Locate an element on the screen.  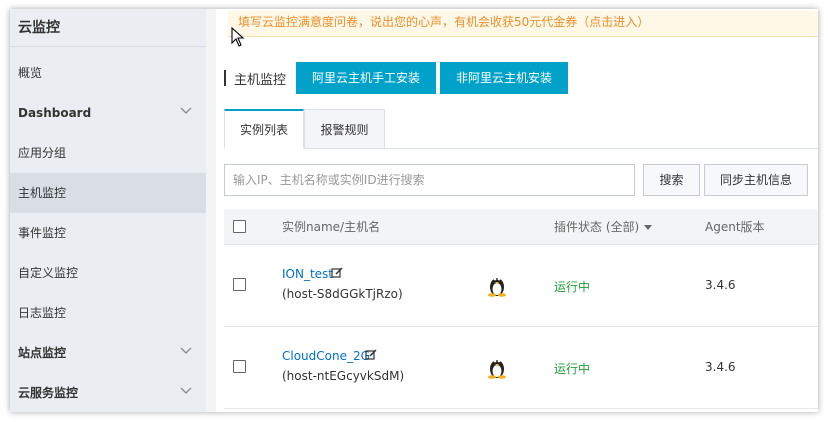
title-accent-bar is located at coordinates (225, 78).